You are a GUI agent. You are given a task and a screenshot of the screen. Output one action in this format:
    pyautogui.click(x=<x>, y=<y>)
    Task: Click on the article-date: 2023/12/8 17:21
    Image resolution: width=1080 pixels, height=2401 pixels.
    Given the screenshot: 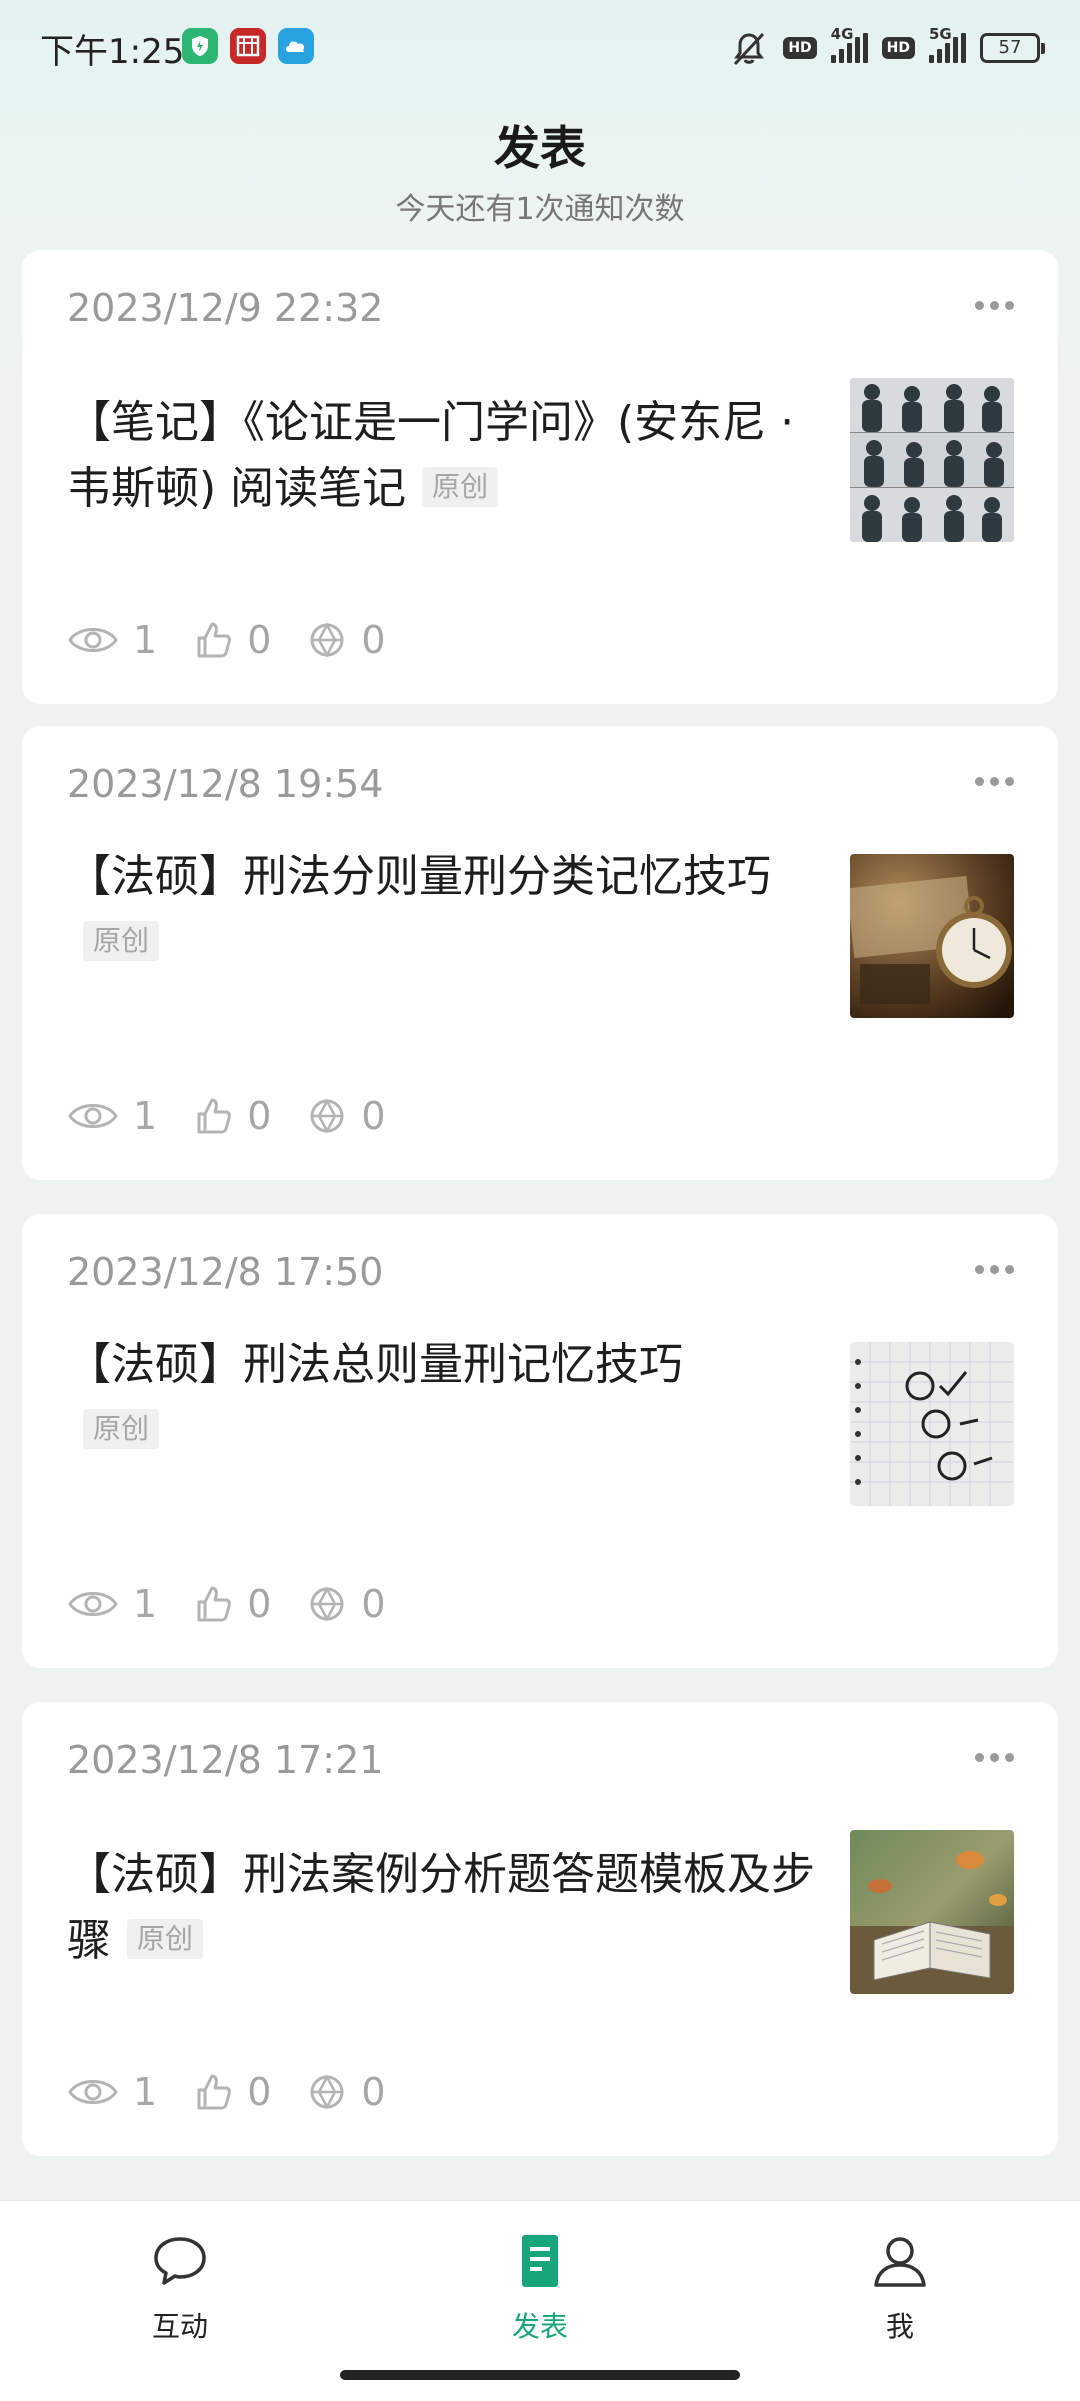 What is the action you would take?
    pyautogui.click(x=225, y=1760)
    